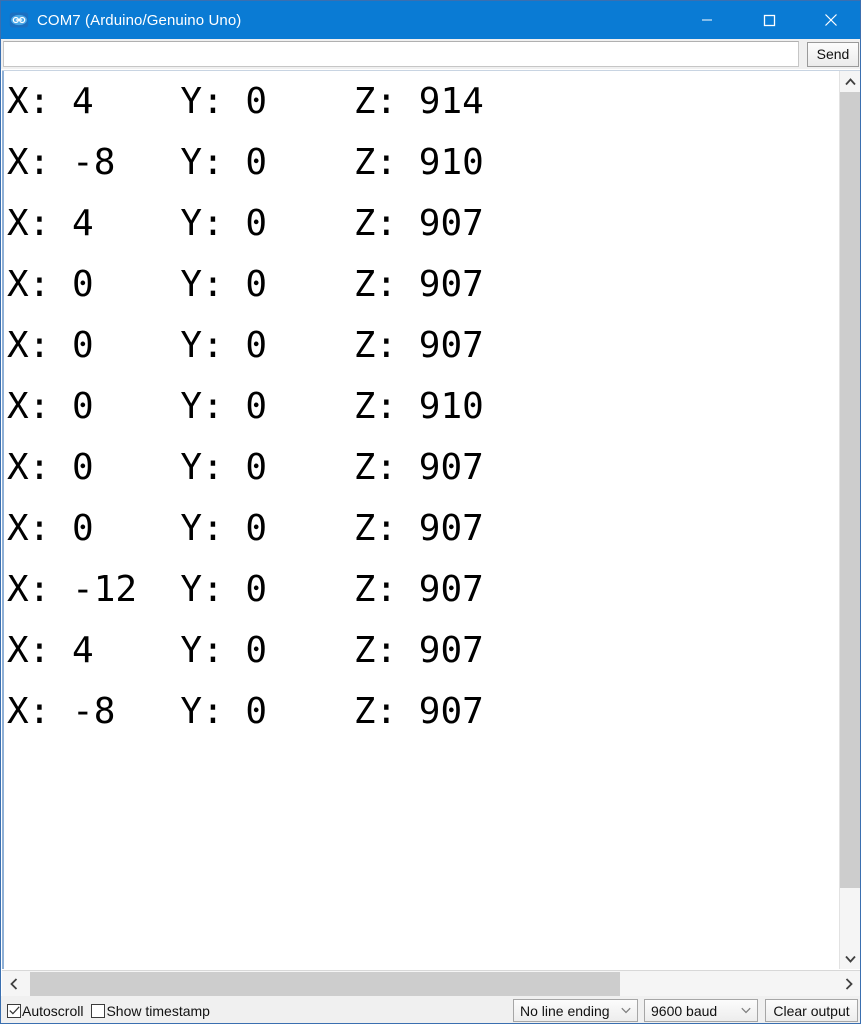 This screenshot has height=1024, width=861. I want to click on autoscroll-checkbox: Autoscroll, so click(45, 1011).